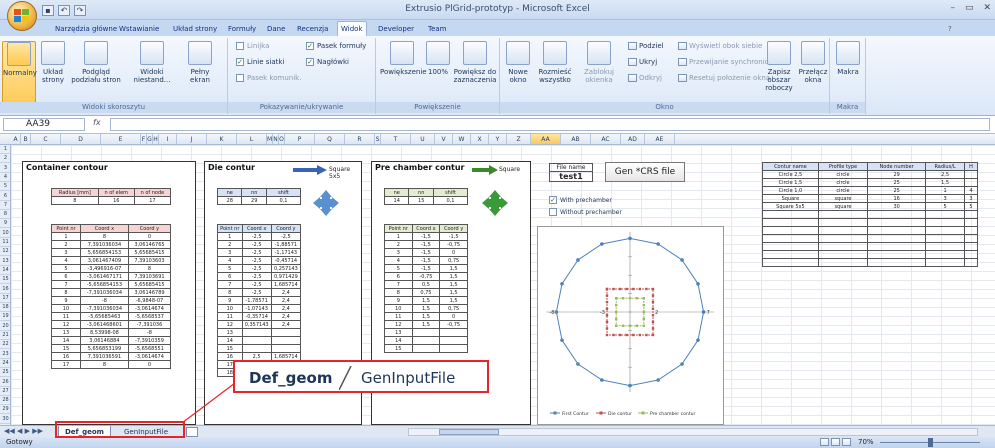  Describe the element at coordinates (168, 139) in the screenshot. I see `column-header: I` at that location.